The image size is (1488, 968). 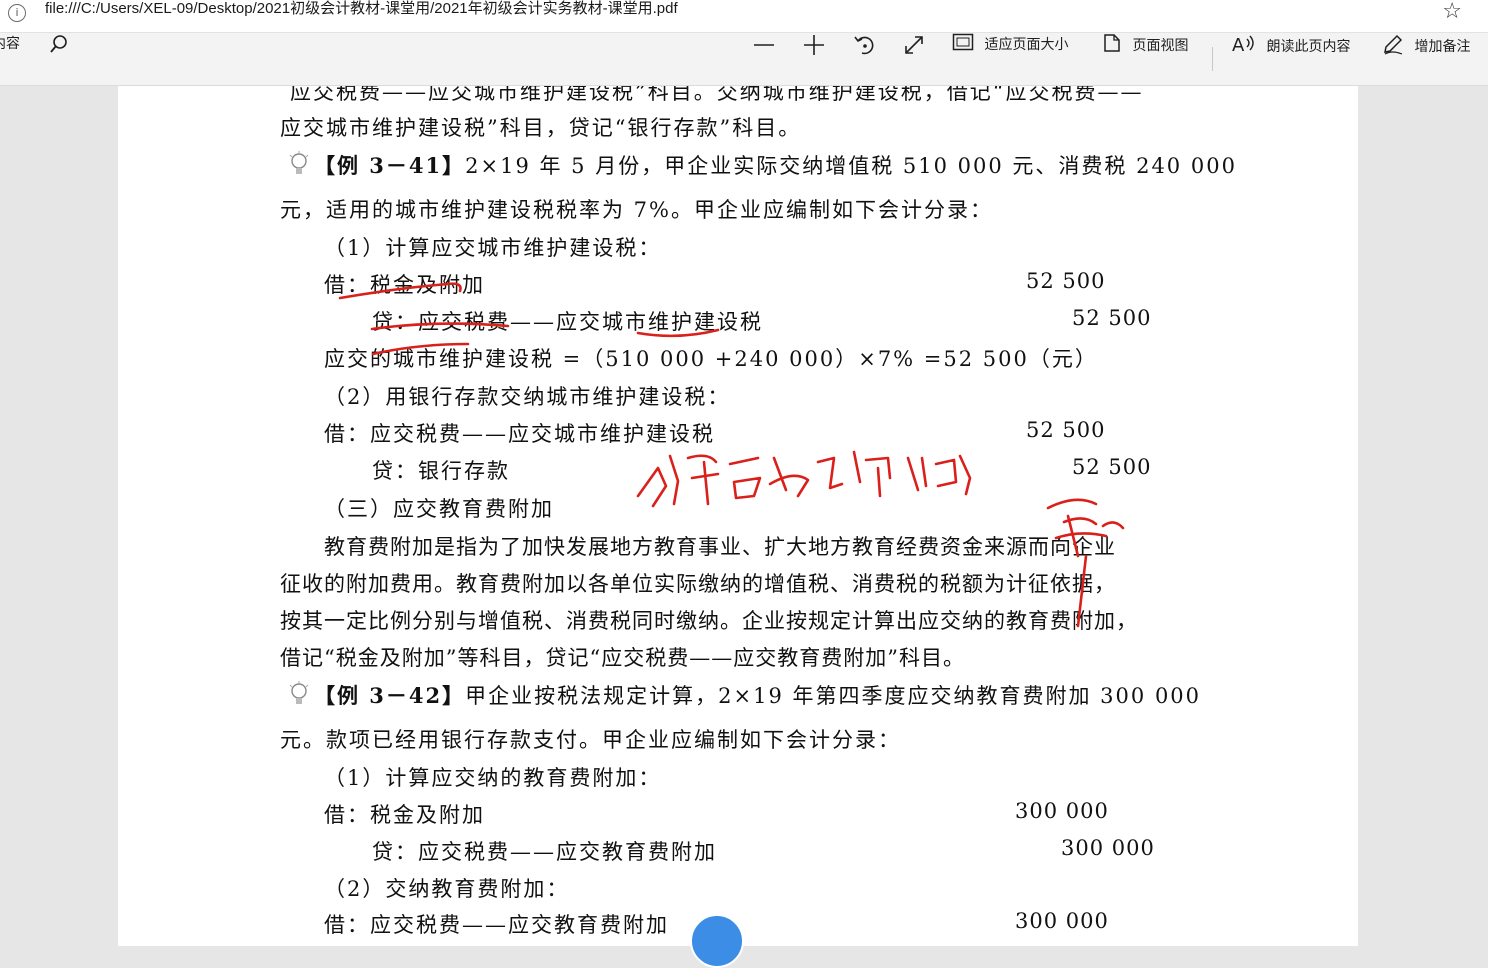 I want to click on info-icon: i, so click(x=17, y=13).